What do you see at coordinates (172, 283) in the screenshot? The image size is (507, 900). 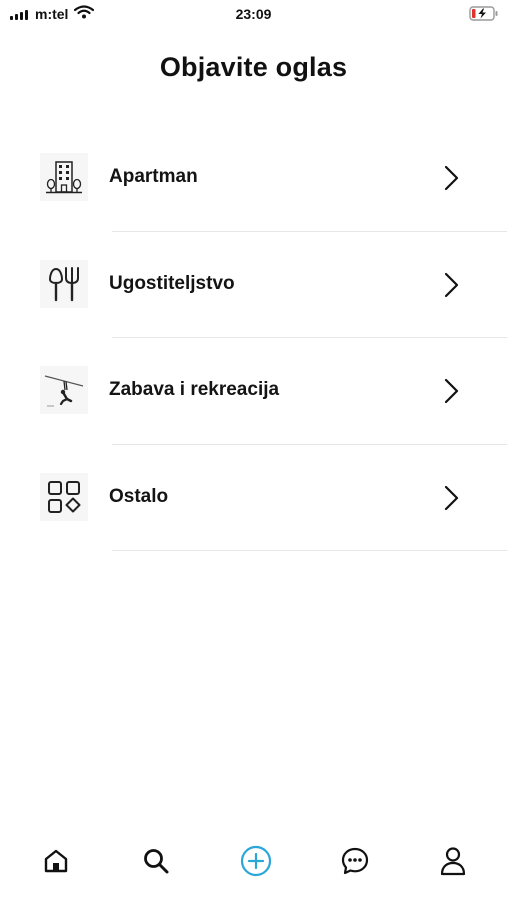 I see `category-label: Ugostiteljstvo` at bounding box center [172, 283].